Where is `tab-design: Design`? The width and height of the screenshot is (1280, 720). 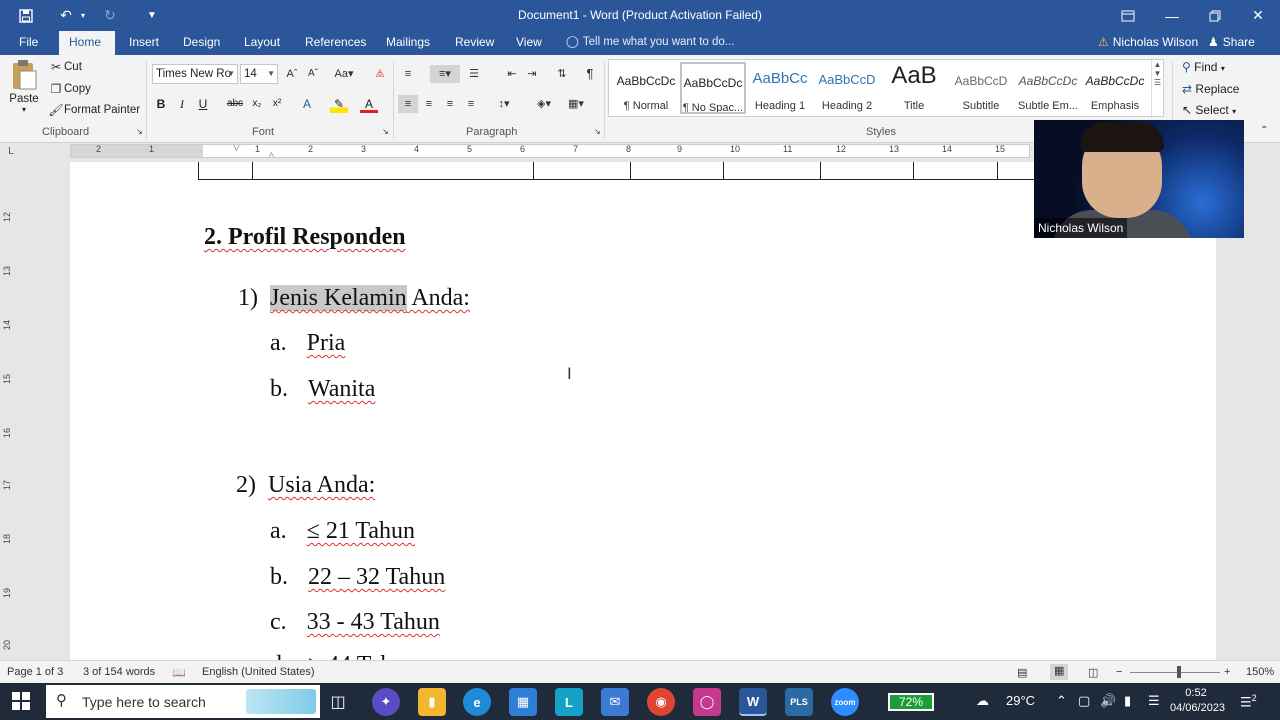 tab-design: Design is located at coordinates (201, 43).